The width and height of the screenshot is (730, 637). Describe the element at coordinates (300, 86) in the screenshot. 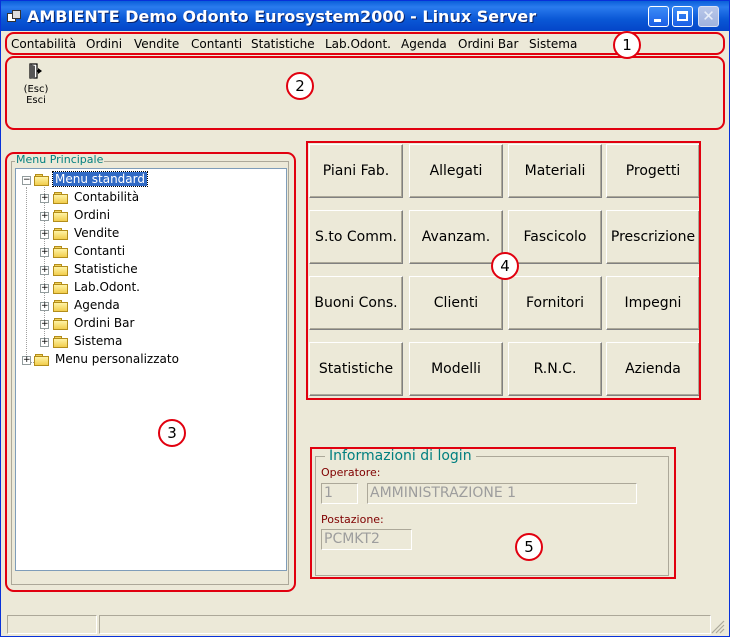

I see `annotation-badge-2: 2` at that location.